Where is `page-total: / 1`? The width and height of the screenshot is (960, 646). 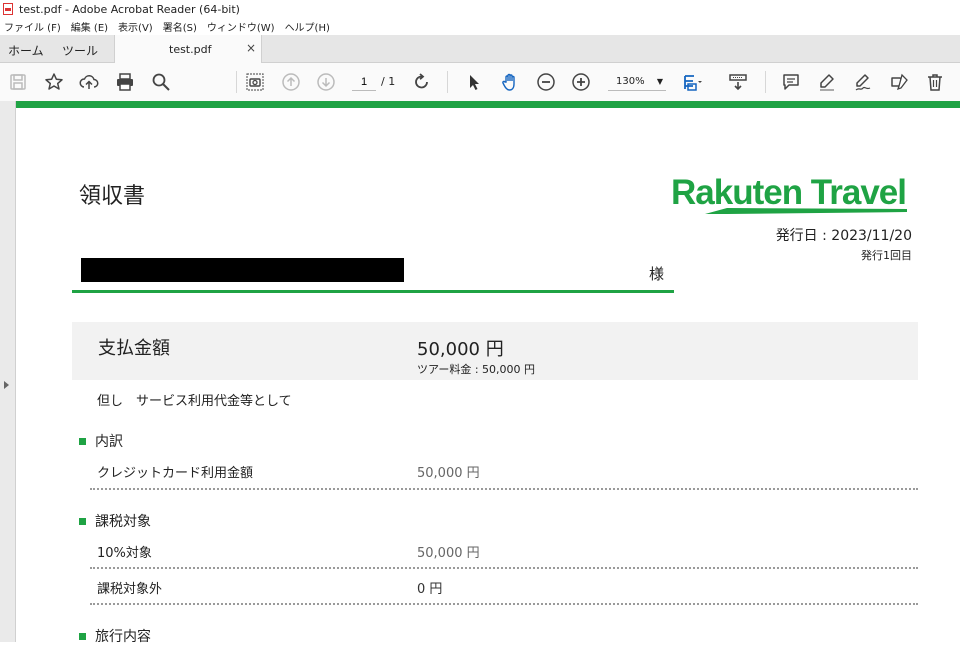
page-total: / 1 is located at coordinates (388, 81).